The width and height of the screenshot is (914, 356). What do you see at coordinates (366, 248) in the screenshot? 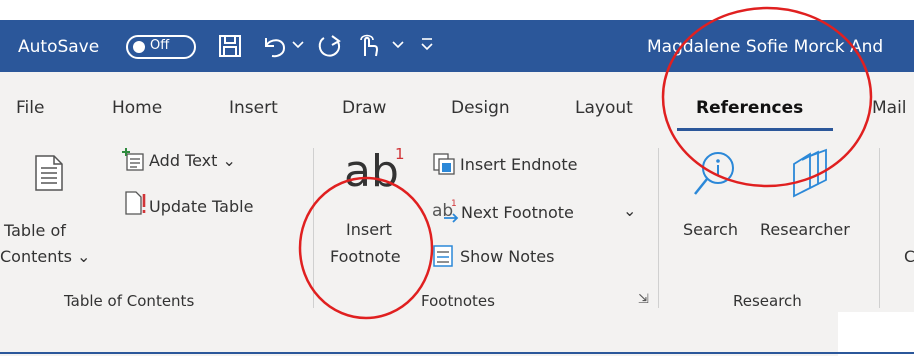
I see `annotation-circle-insert-footnote` at bounding box center [366, 248].